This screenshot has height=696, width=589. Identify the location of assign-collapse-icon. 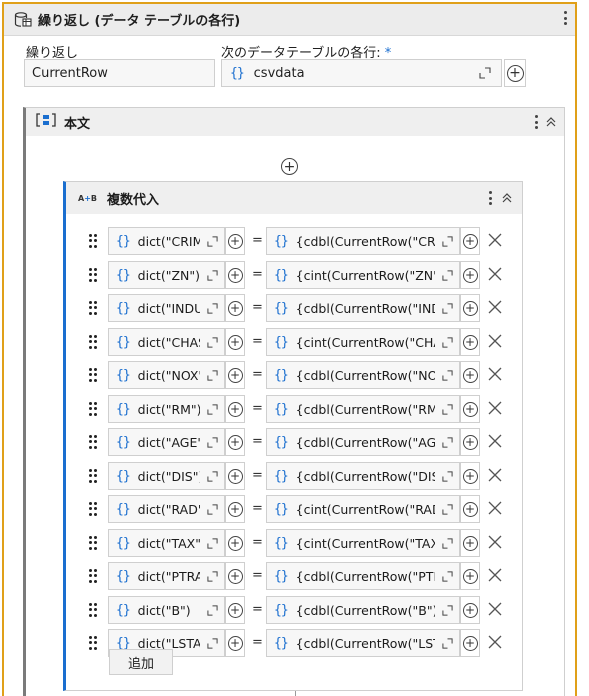
(507, 198).